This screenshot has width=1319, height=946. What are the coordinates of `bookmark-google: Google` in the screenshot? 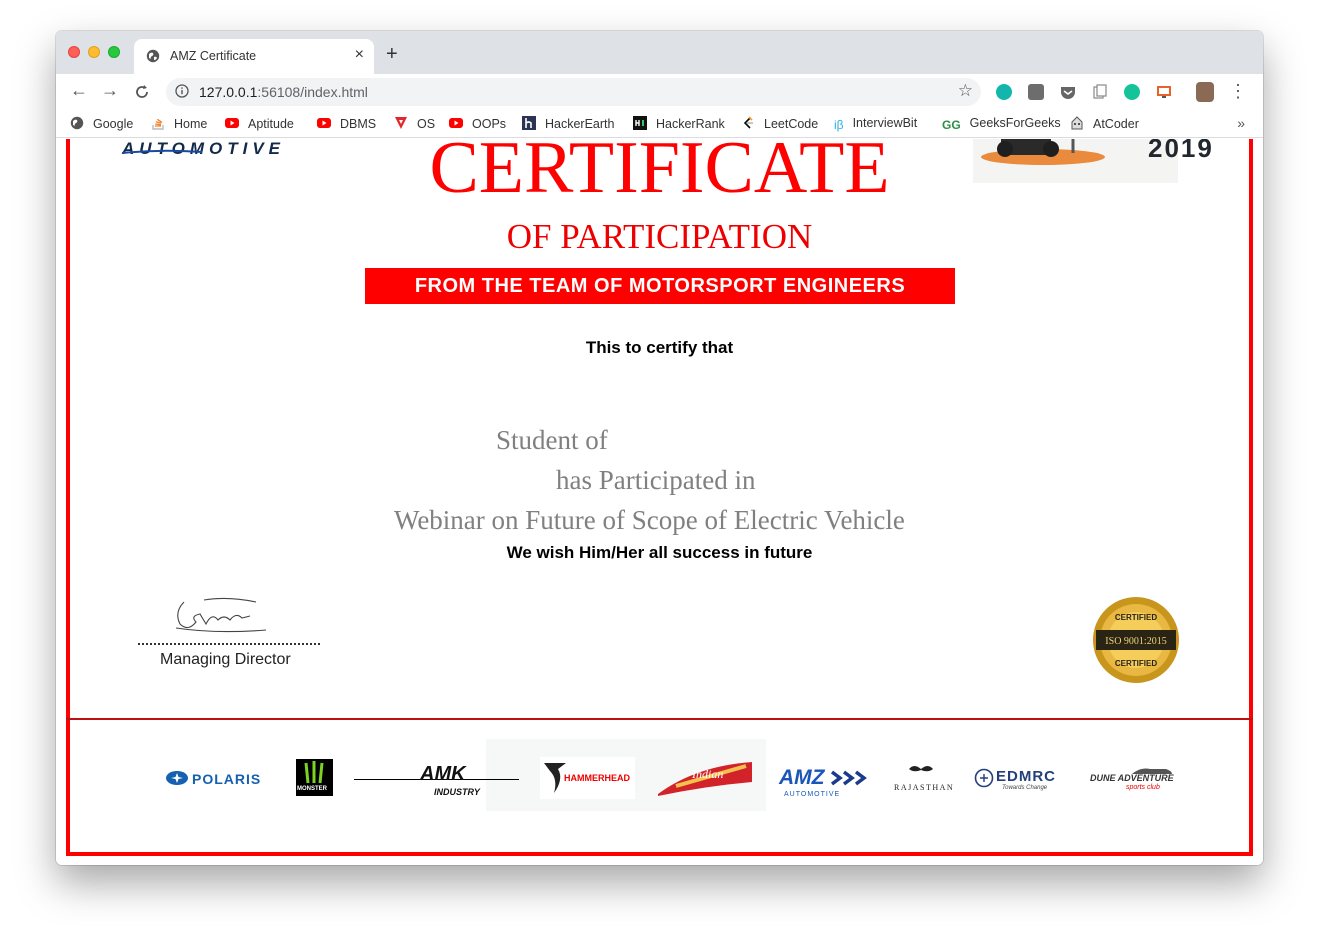 It's located at (101, 123).